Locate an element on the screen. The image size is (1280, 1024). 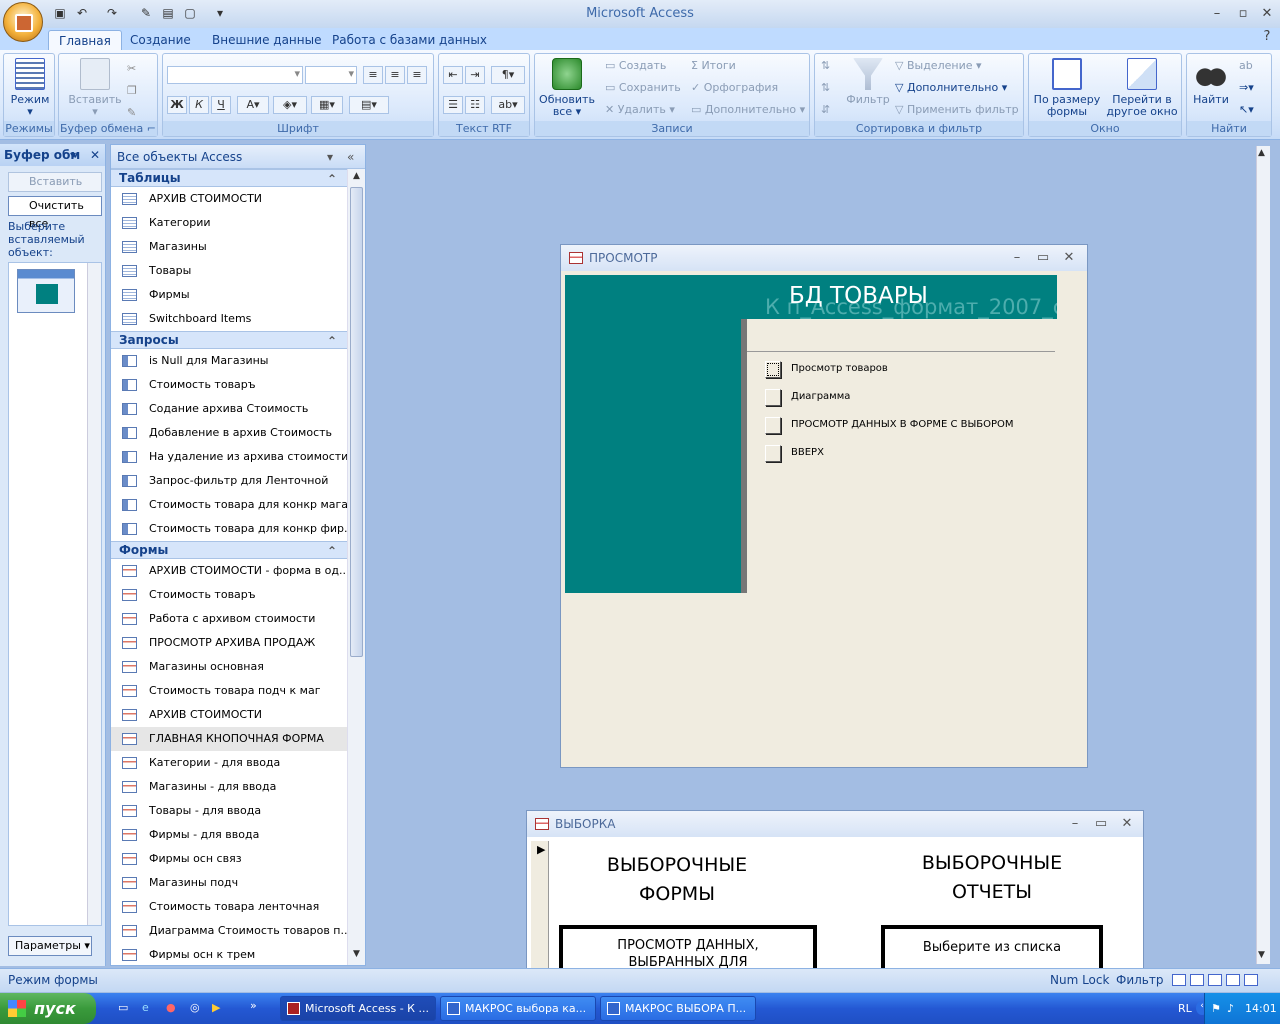
nav-item-form: Стоимость товаръ is located at coordinates (229, 595).